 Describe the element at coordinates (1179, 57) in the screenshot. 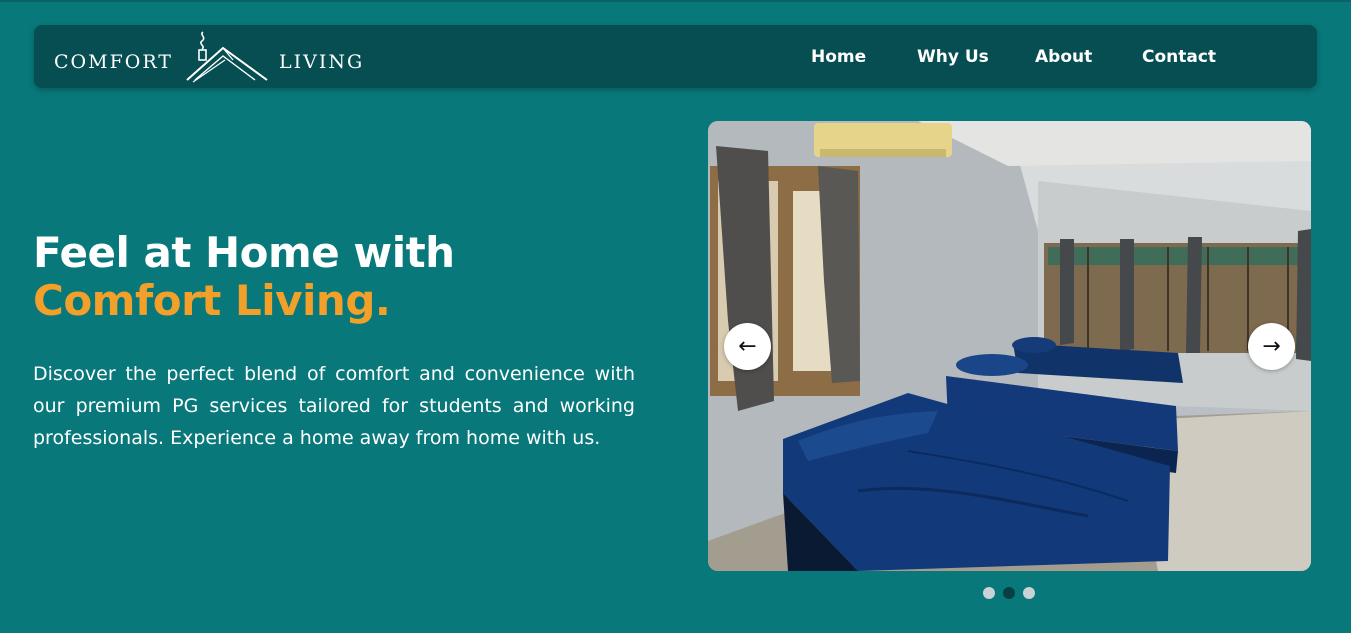

I see `nav-link-contact: Contact` at that location.